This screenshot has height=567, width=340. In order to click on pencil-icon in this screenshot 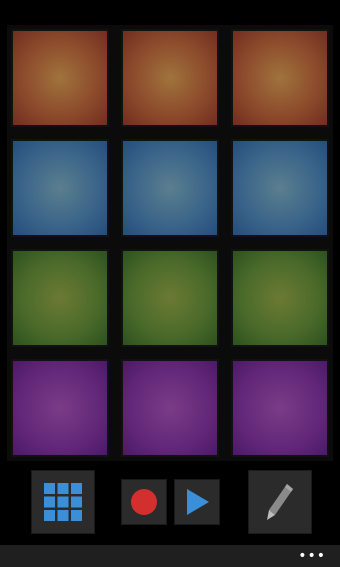, I will do `click(280, 502)`.